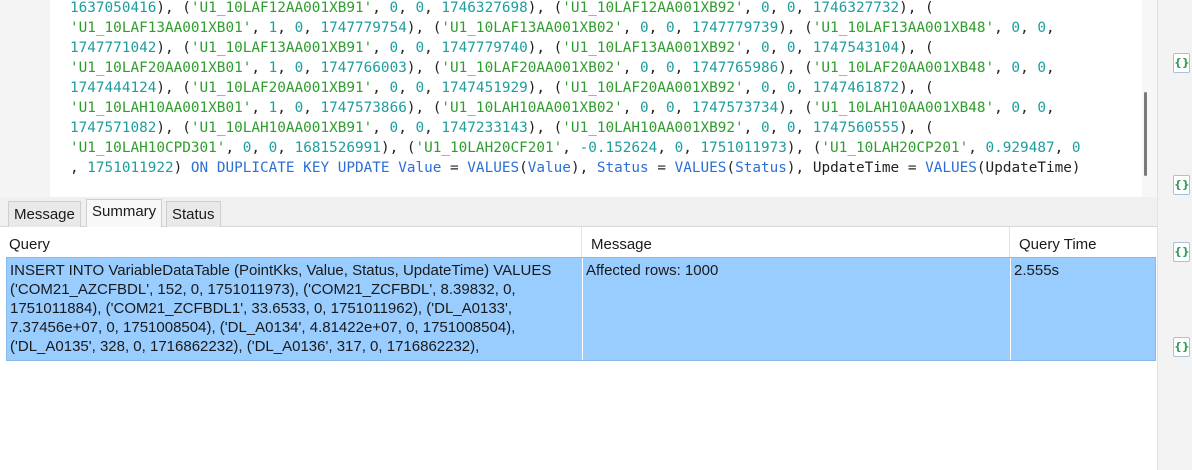 The image size is (1192, 470). What do you see at coordinates (281, 48) in the screenshot?
I see `sql-token: 'U1_10LAF13AA001XB91'` at bounding box center [281, 48].